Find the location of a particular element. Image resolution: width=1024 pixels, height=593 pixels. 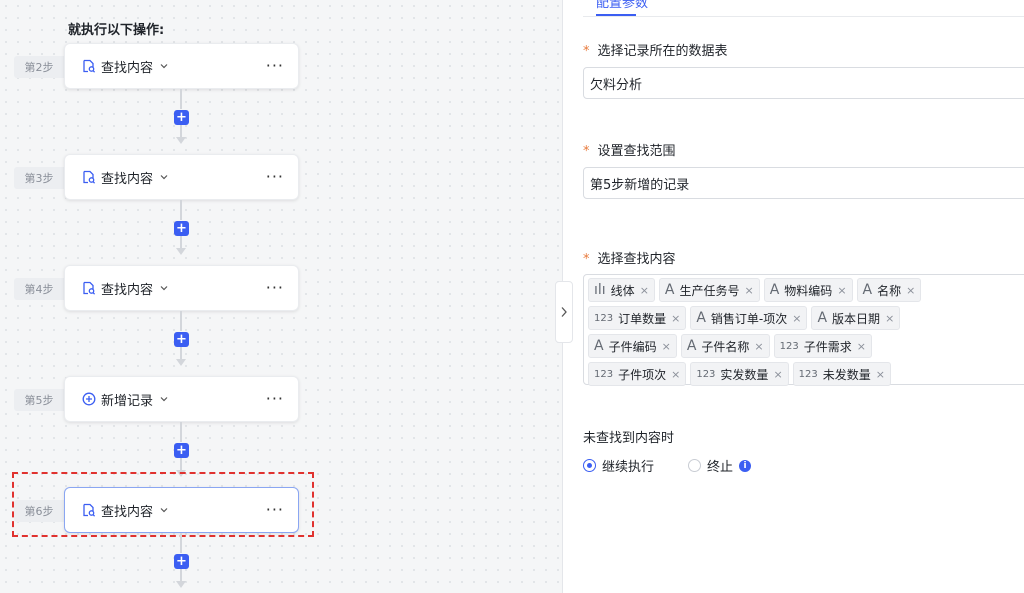

collapse-panel-button is located at coordinates (564, 312).